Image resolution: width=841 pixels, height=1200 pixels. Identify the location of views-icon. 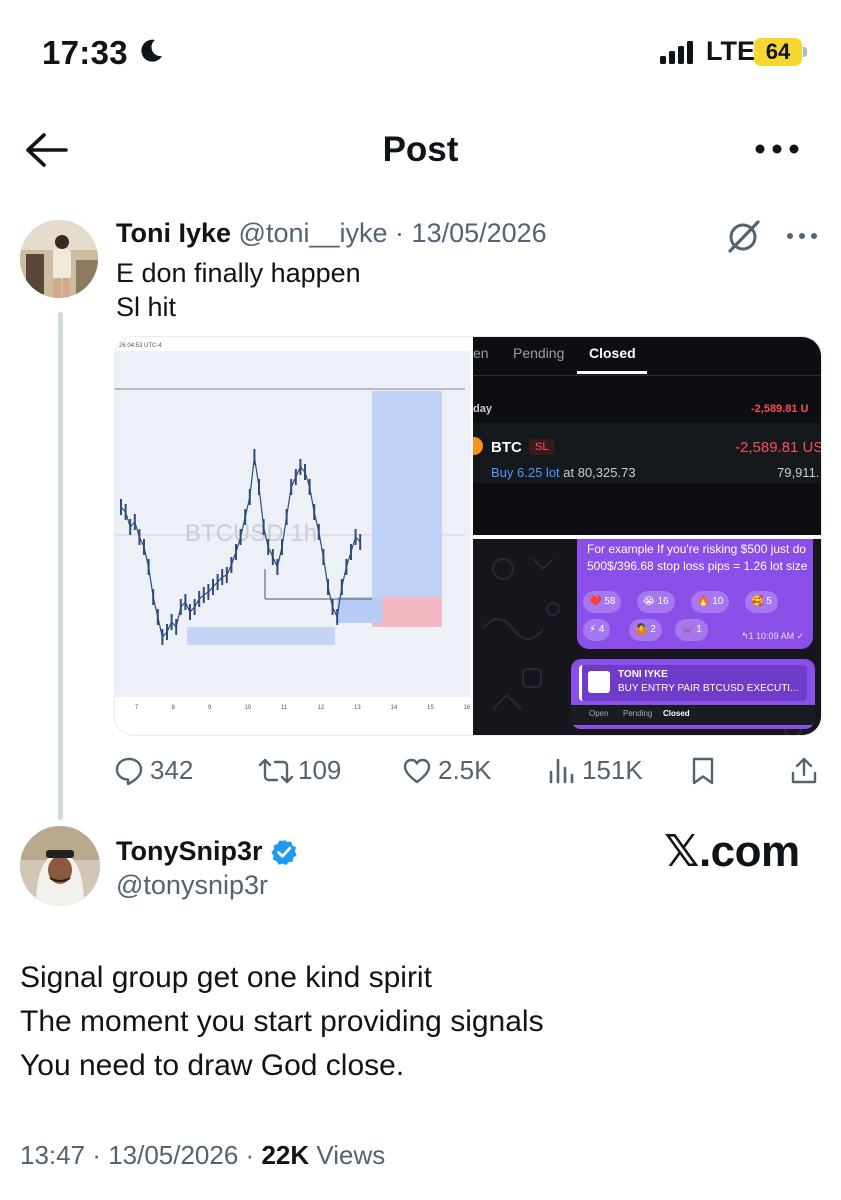
(561, 771).